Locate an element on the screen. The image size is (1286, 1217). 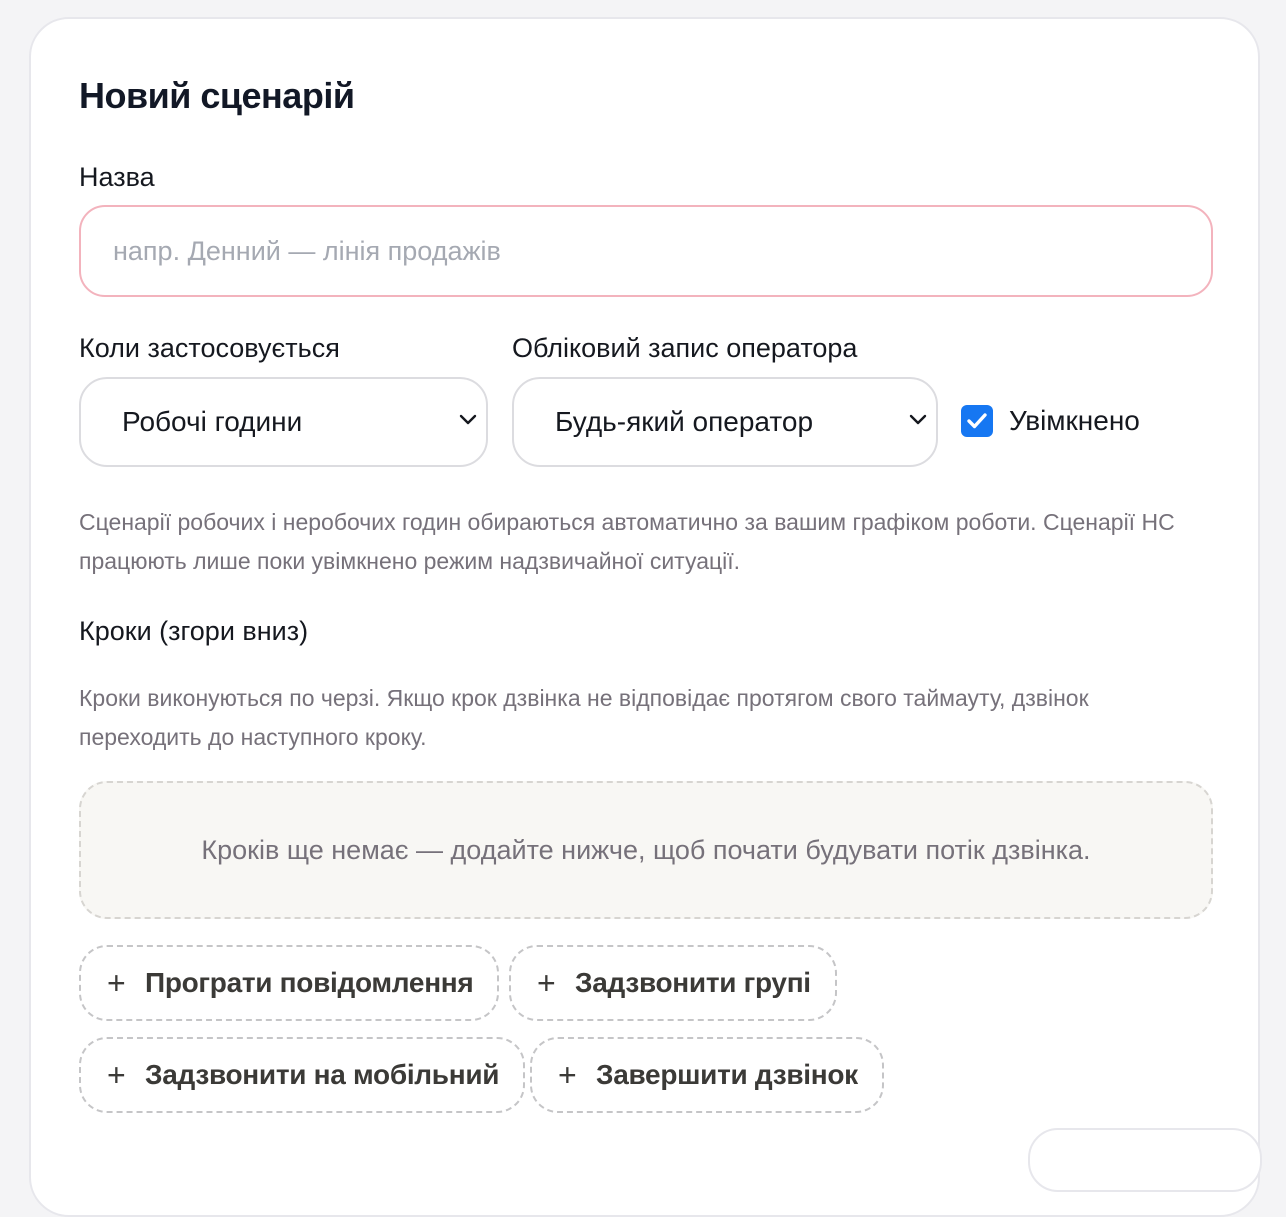
enabled-toggle: Увімкнено is located at coordinates (1050, 421).